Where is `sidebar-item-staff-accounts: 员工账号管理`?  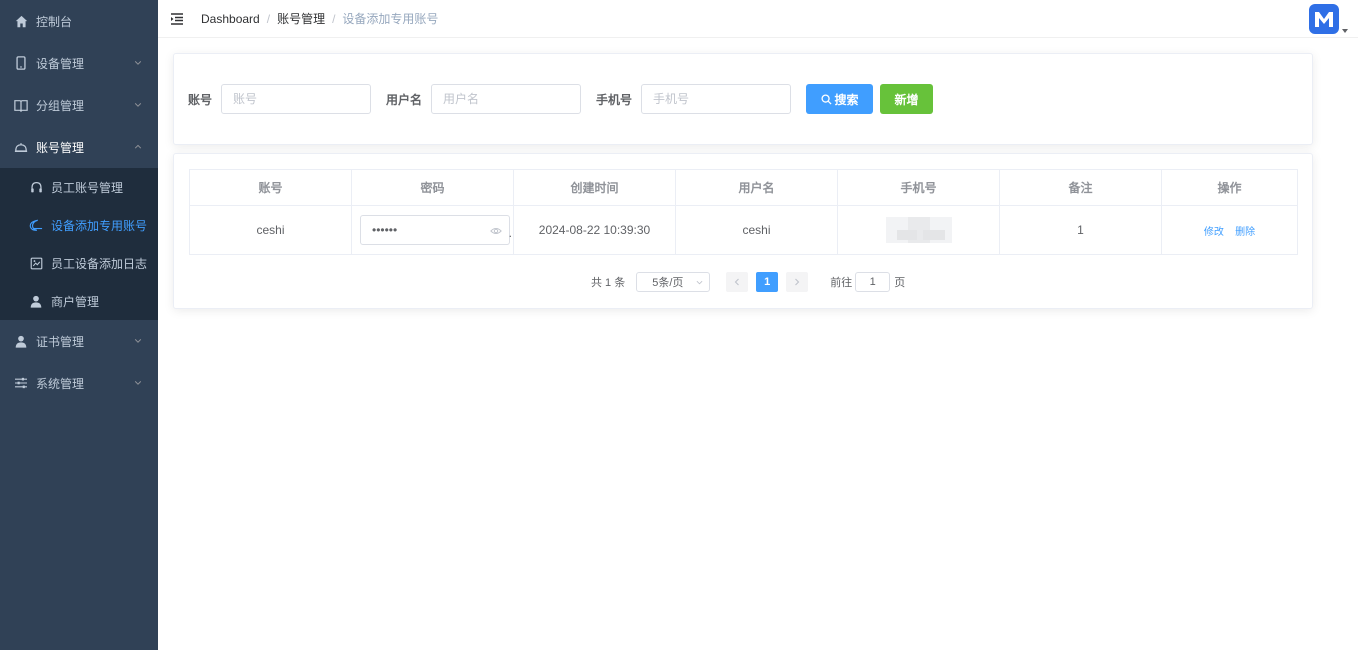 sidebar-item-staff-accounts: 员工账号管理 is located at coordinates (79, 187).